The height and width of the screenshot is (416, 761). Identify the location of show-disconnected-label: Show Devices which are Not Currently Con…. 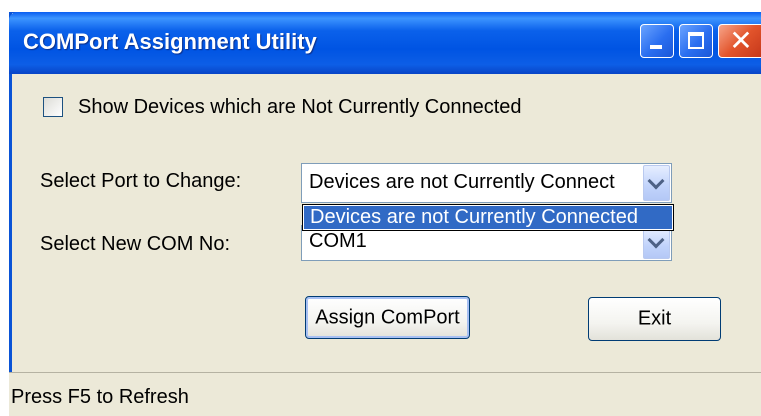
(300, 107).